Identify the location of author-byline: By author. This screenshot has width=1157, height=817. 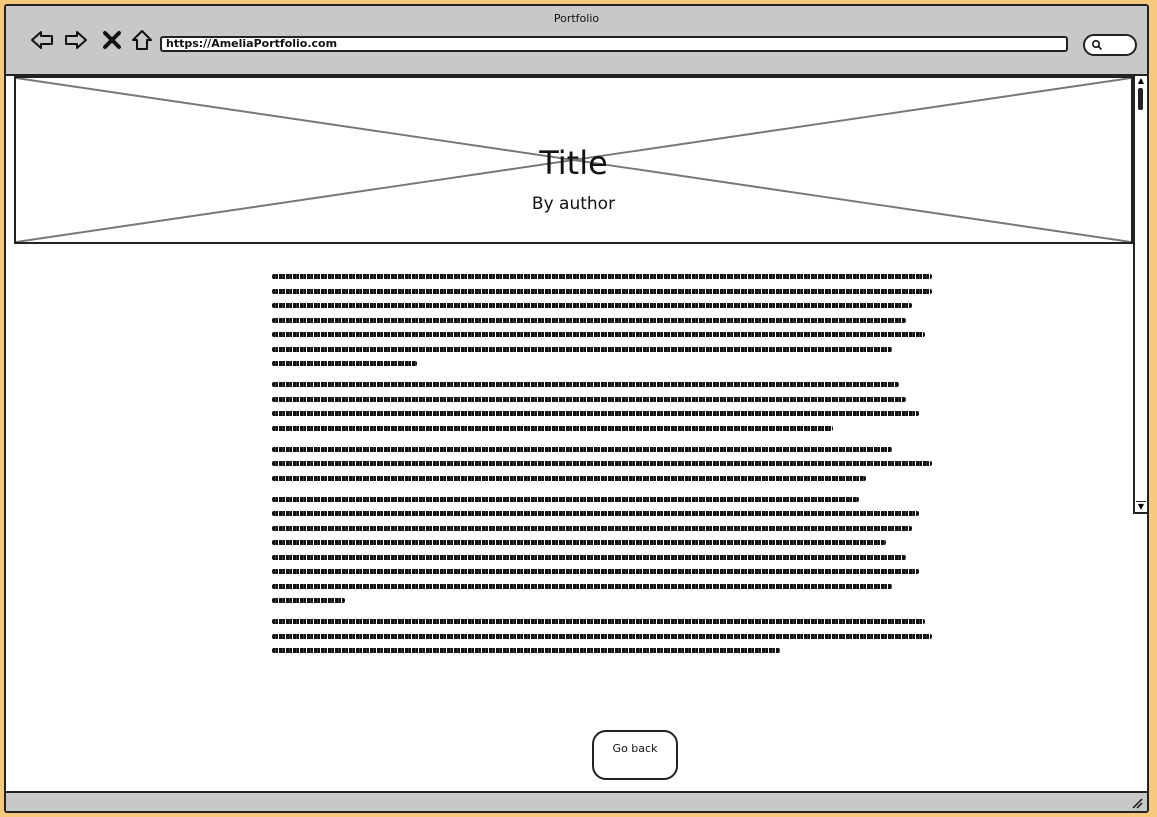
(573, 204).